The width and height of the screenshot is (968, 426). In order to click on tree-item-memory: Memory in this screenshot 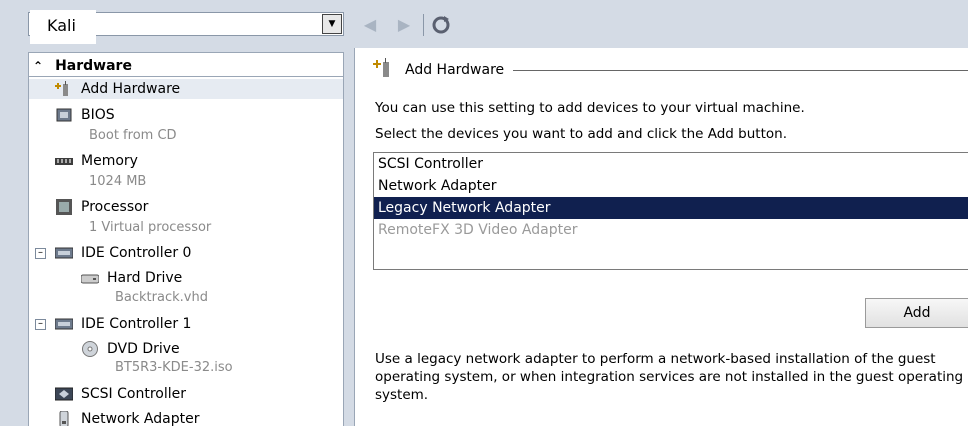, I will do `click(83, 161)`.